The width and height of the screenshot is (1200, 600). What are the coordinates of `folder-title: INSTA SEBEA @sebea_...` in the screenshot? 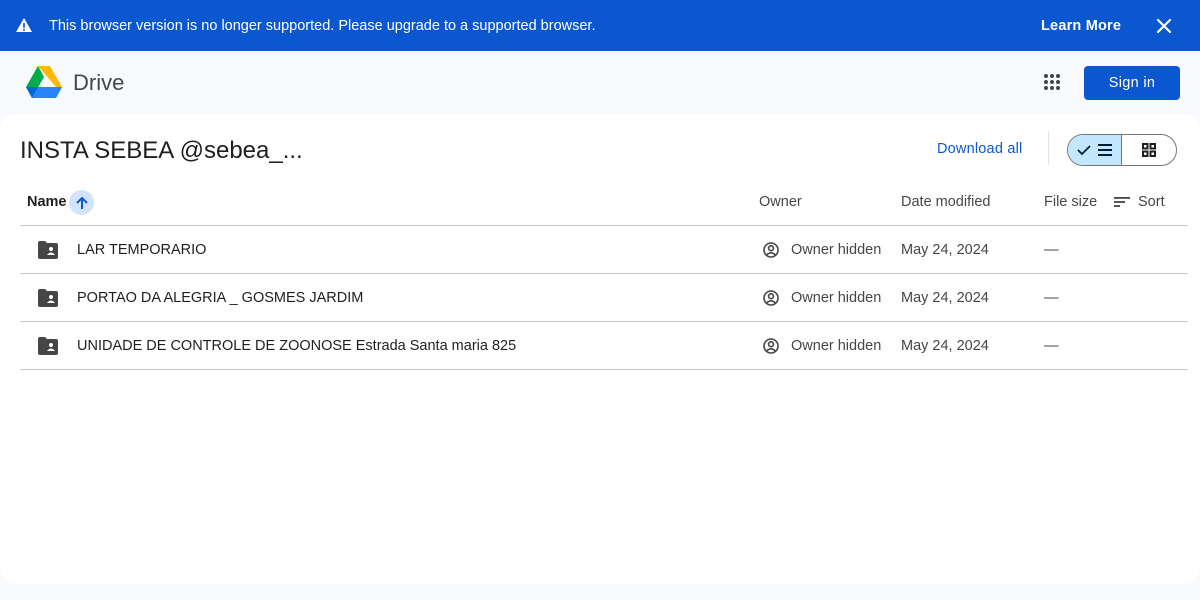 It's located at (161, 150).